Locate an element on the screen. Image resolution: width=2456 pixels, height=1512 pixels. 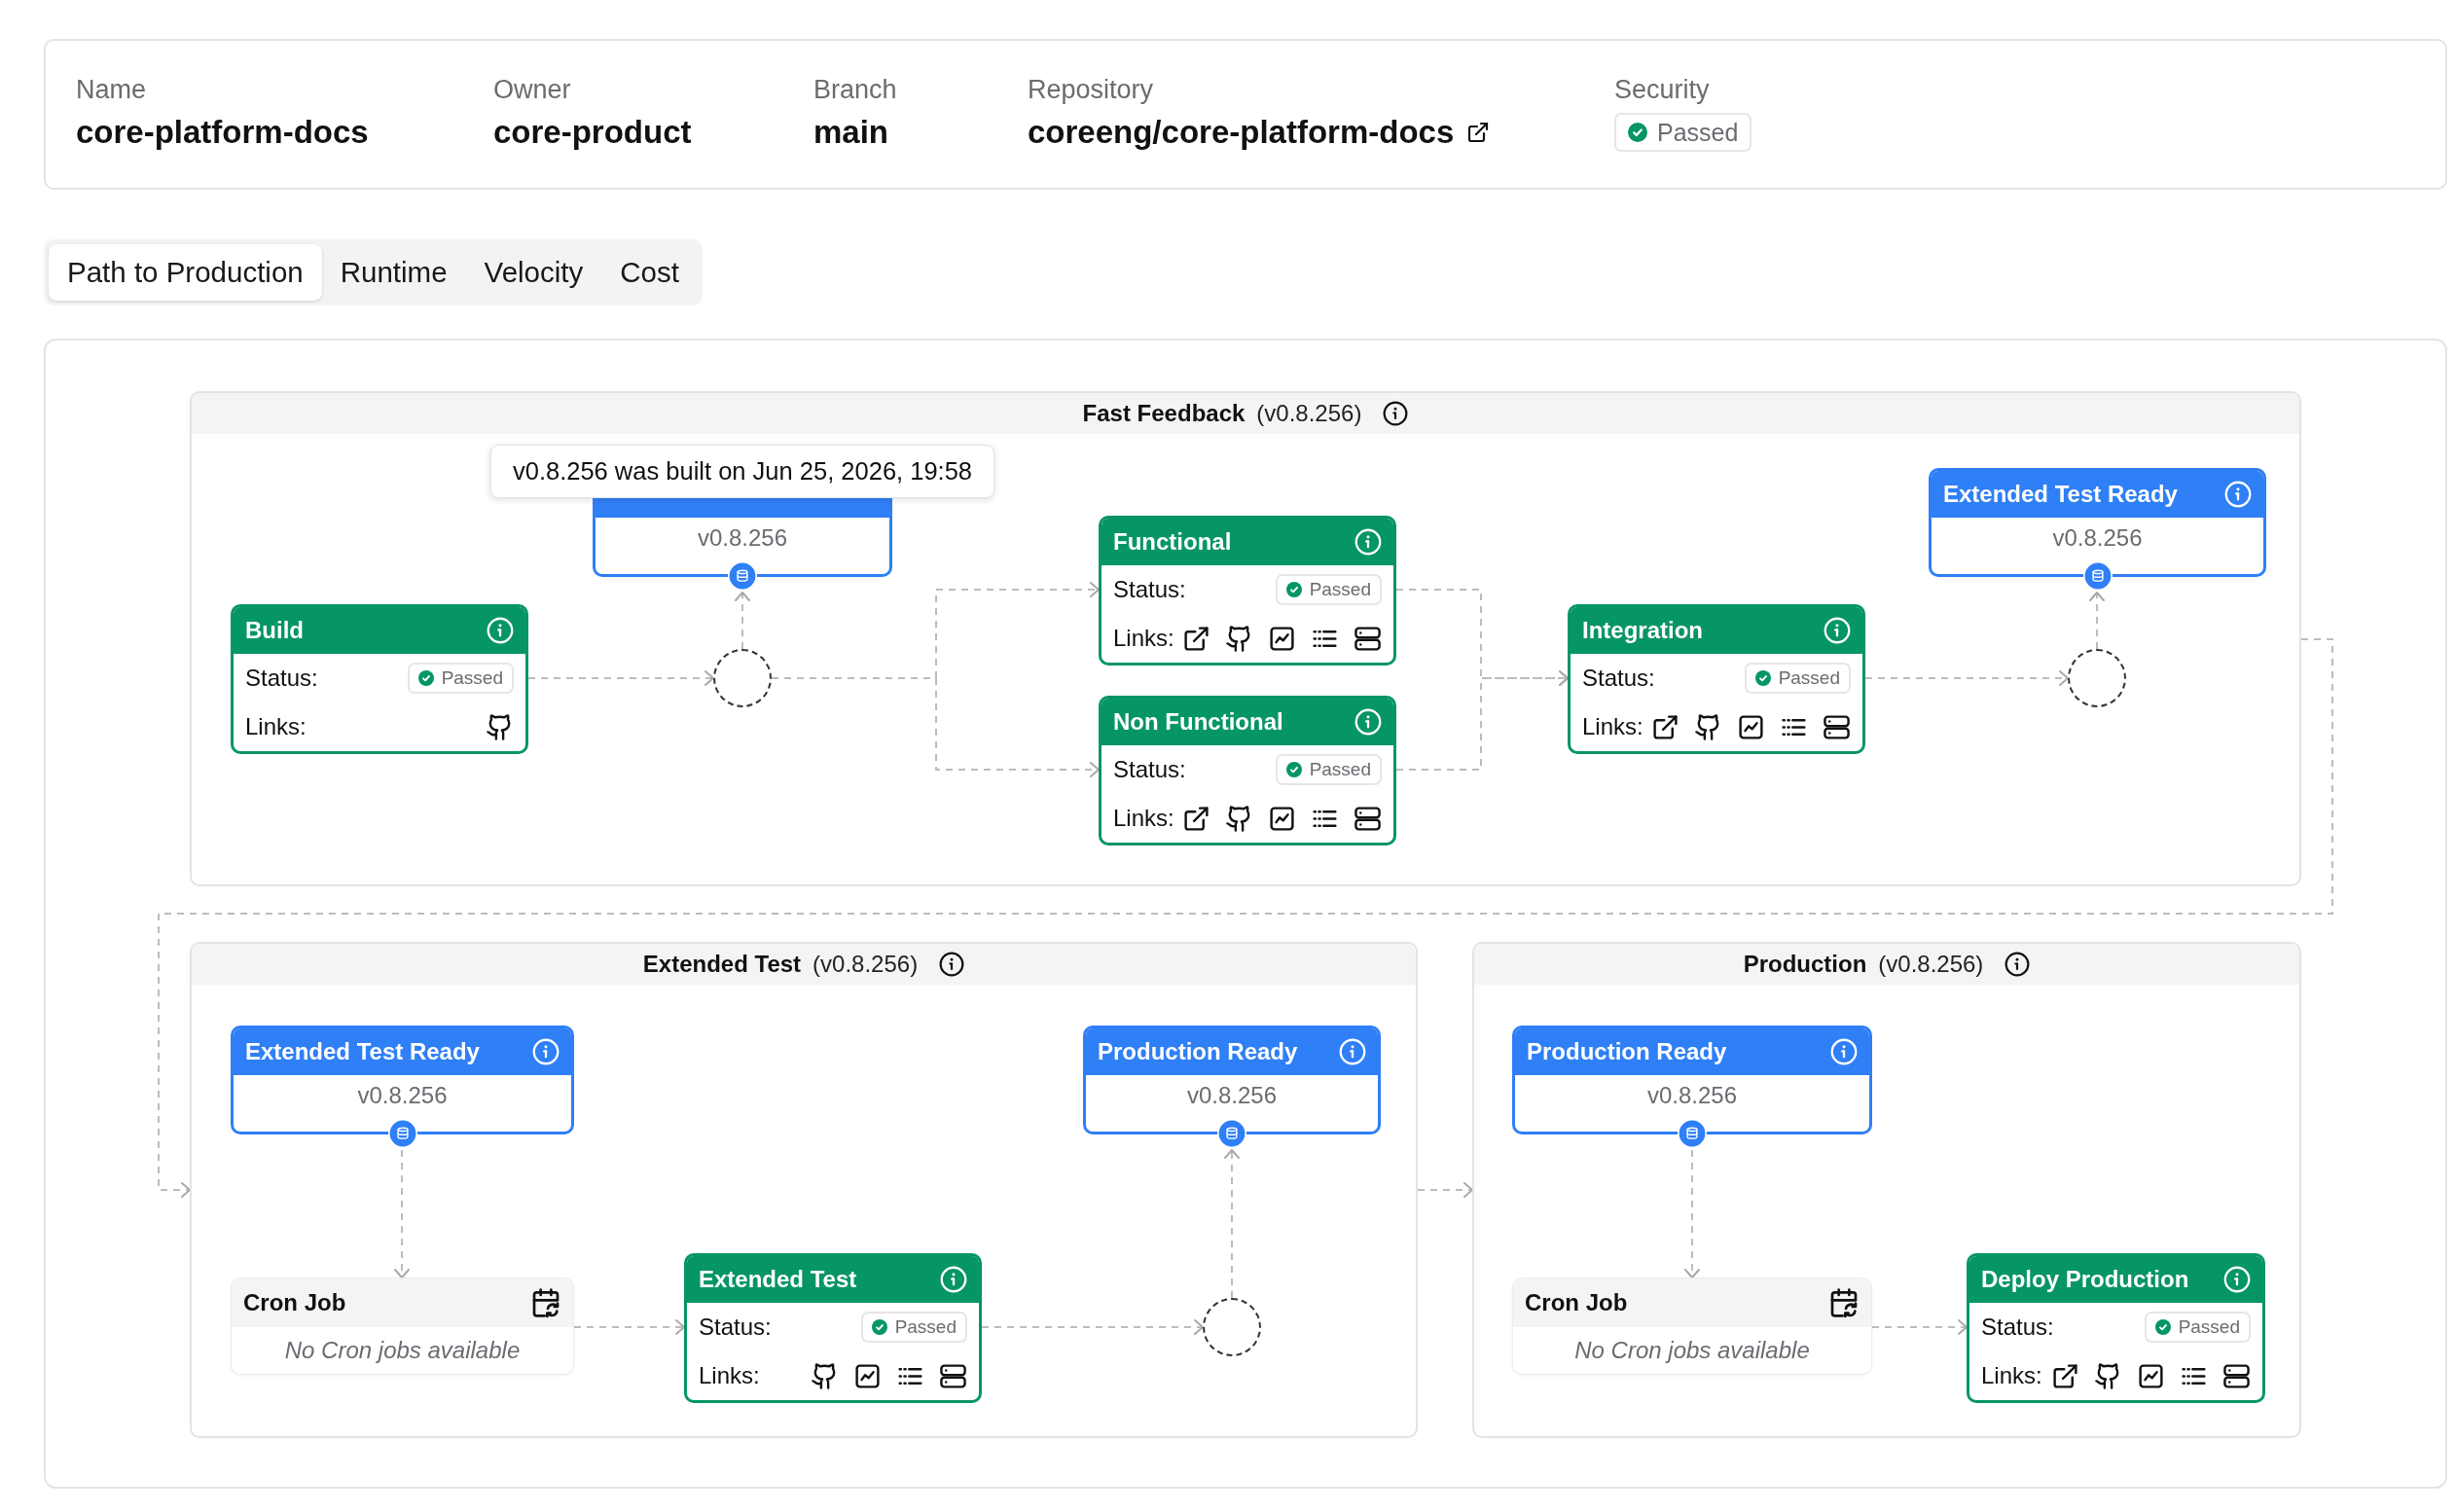
field-label: Branch is located at coordinates (855, 89).